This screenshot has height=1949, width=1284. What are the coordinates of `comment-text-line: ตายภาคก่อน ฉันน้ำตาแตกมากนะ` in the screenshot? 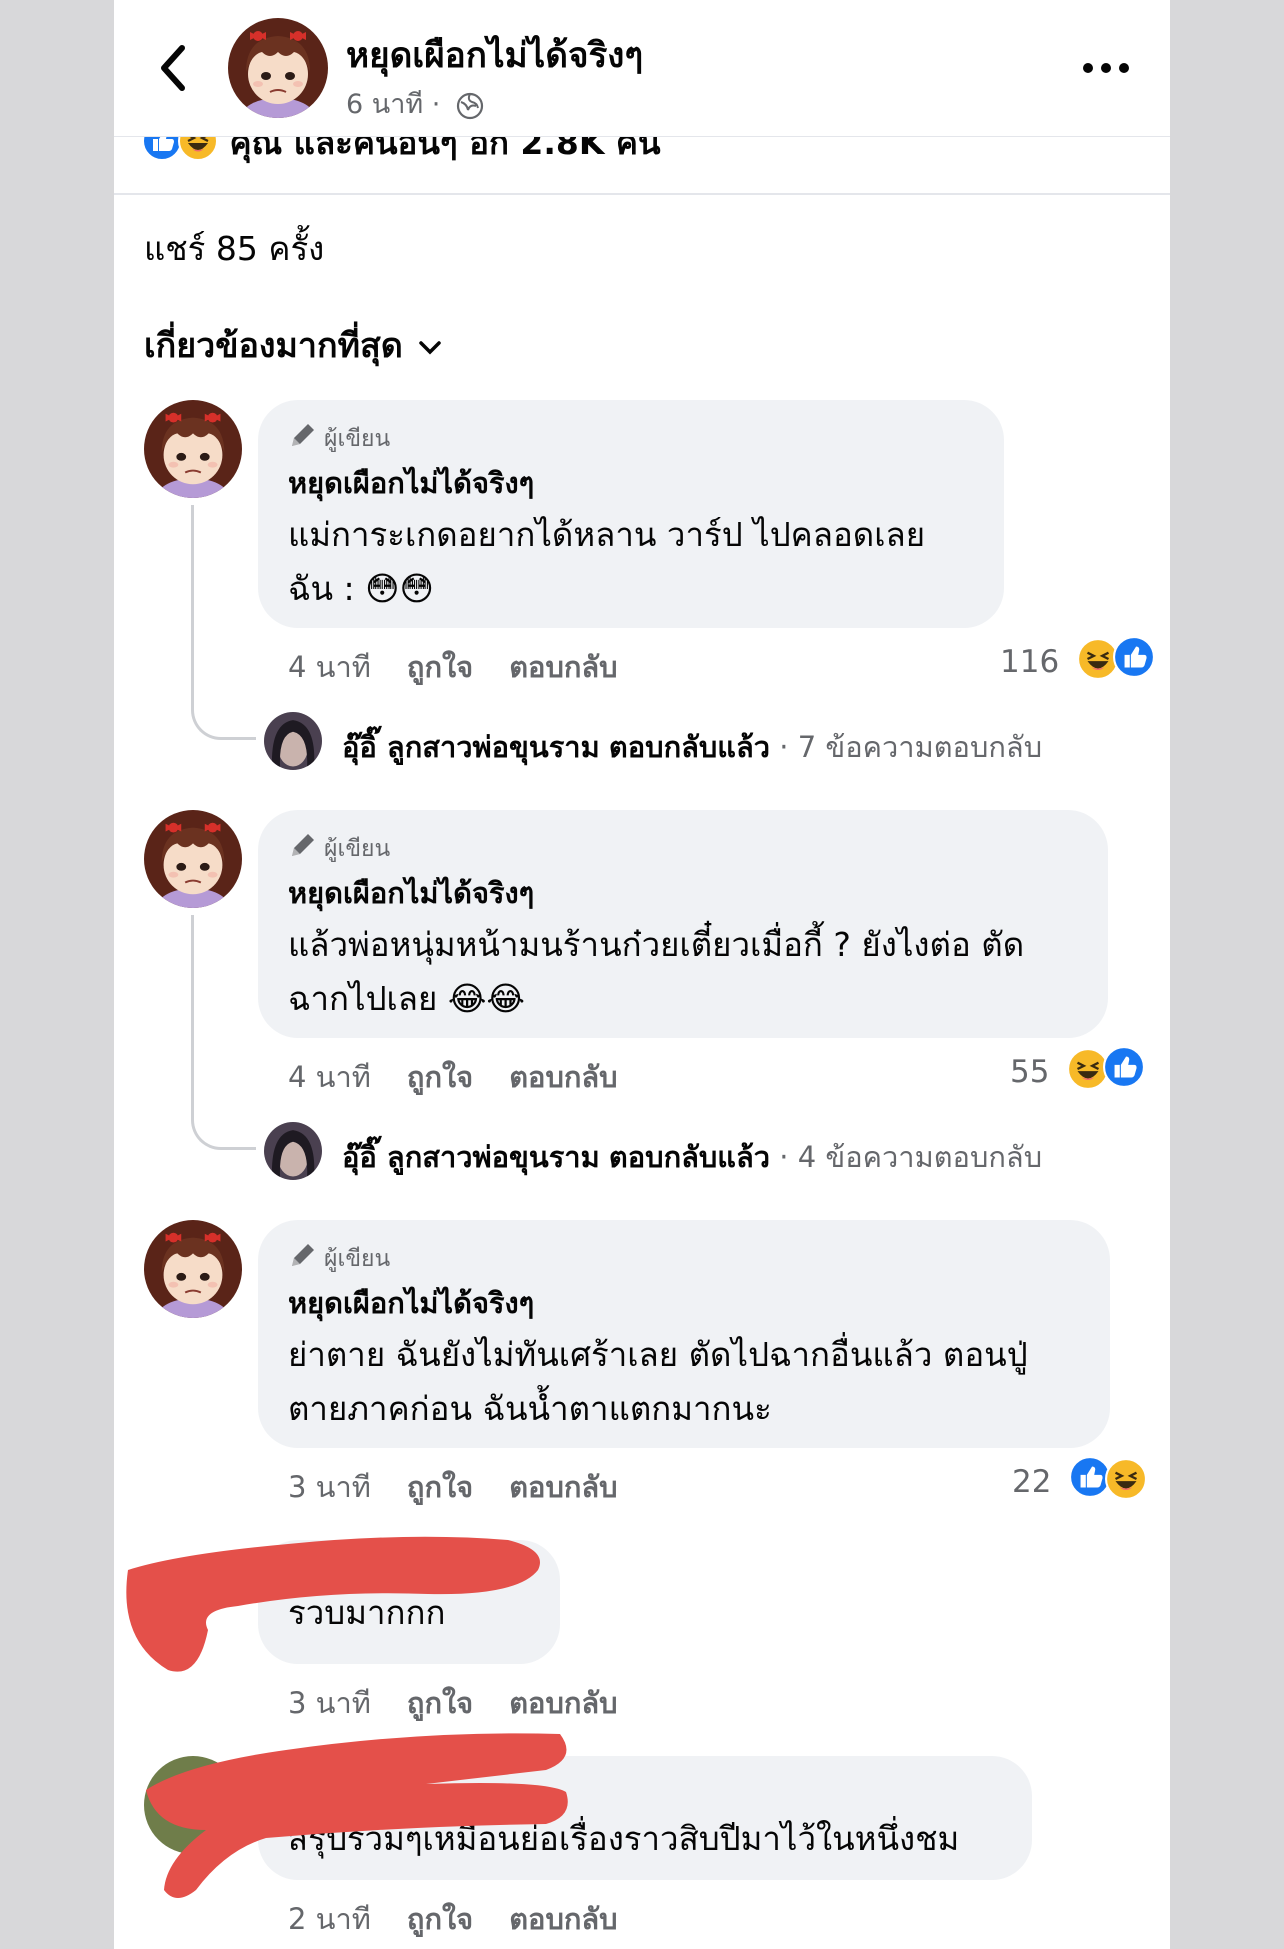 It's located at (530, 1408).